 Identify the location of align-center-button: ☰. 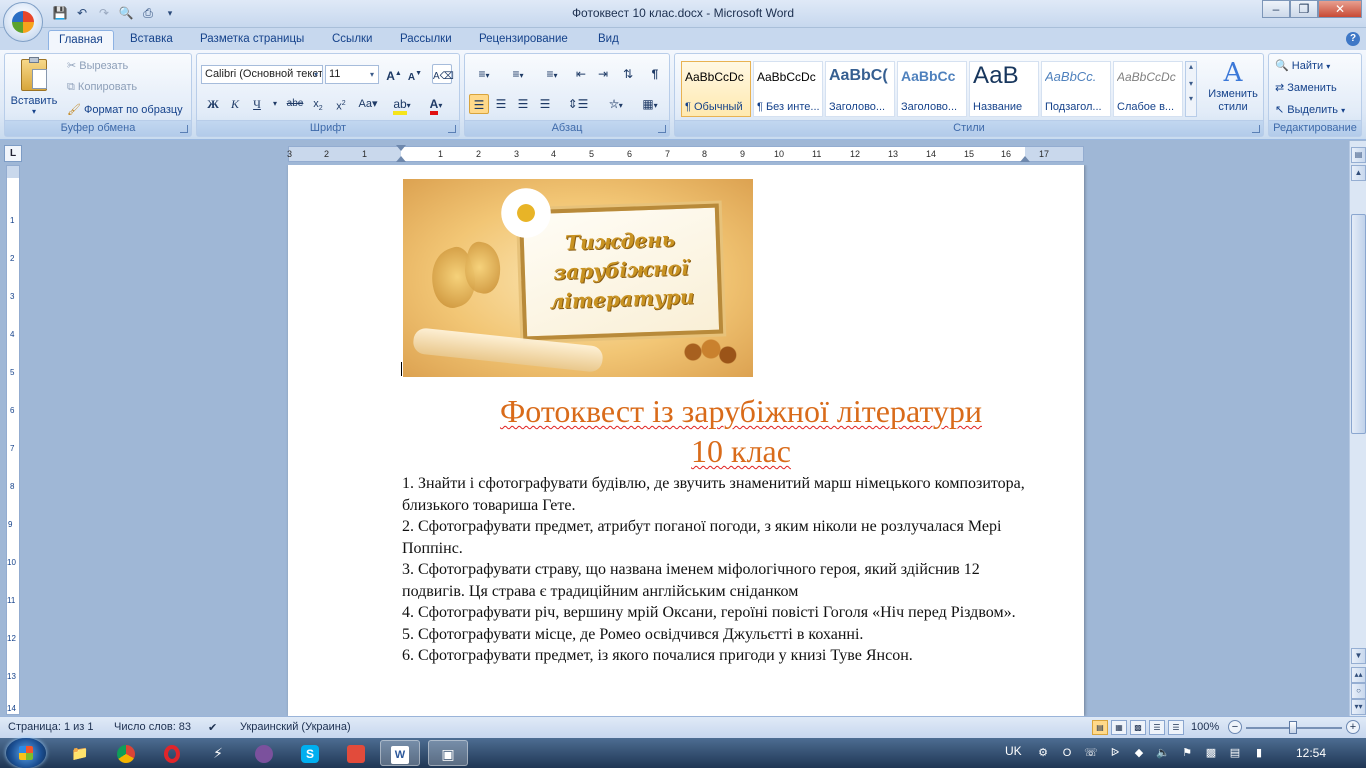
(501, 104).